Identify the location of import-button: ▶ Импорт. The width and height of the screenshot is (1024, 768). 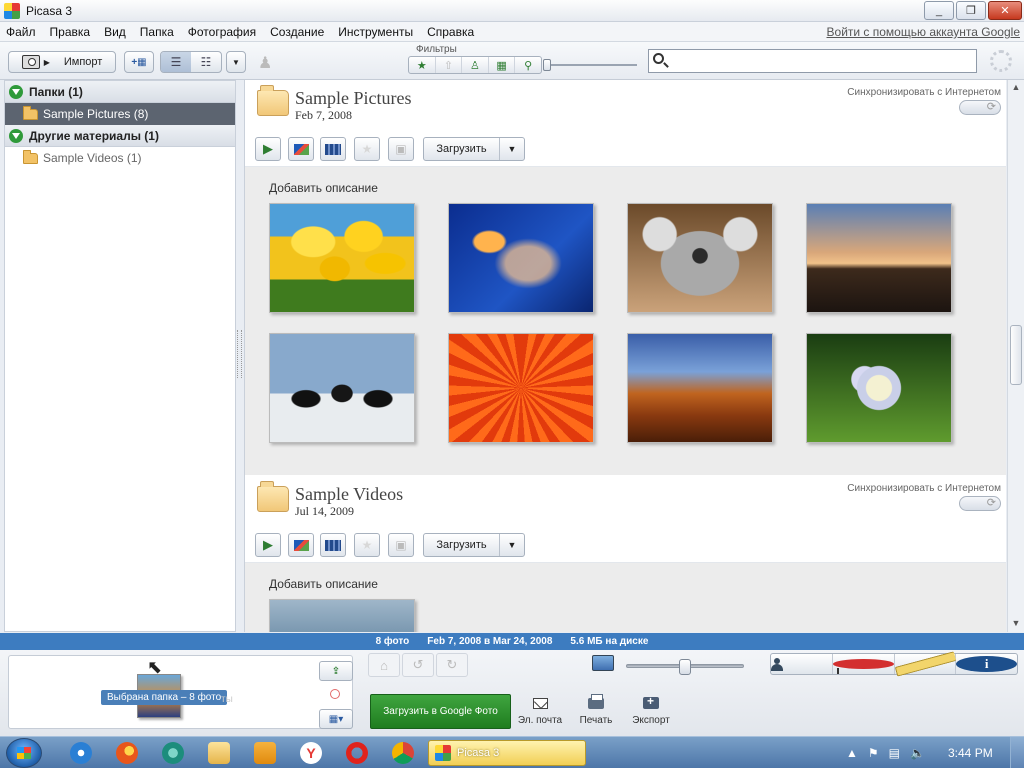
(62, 62).